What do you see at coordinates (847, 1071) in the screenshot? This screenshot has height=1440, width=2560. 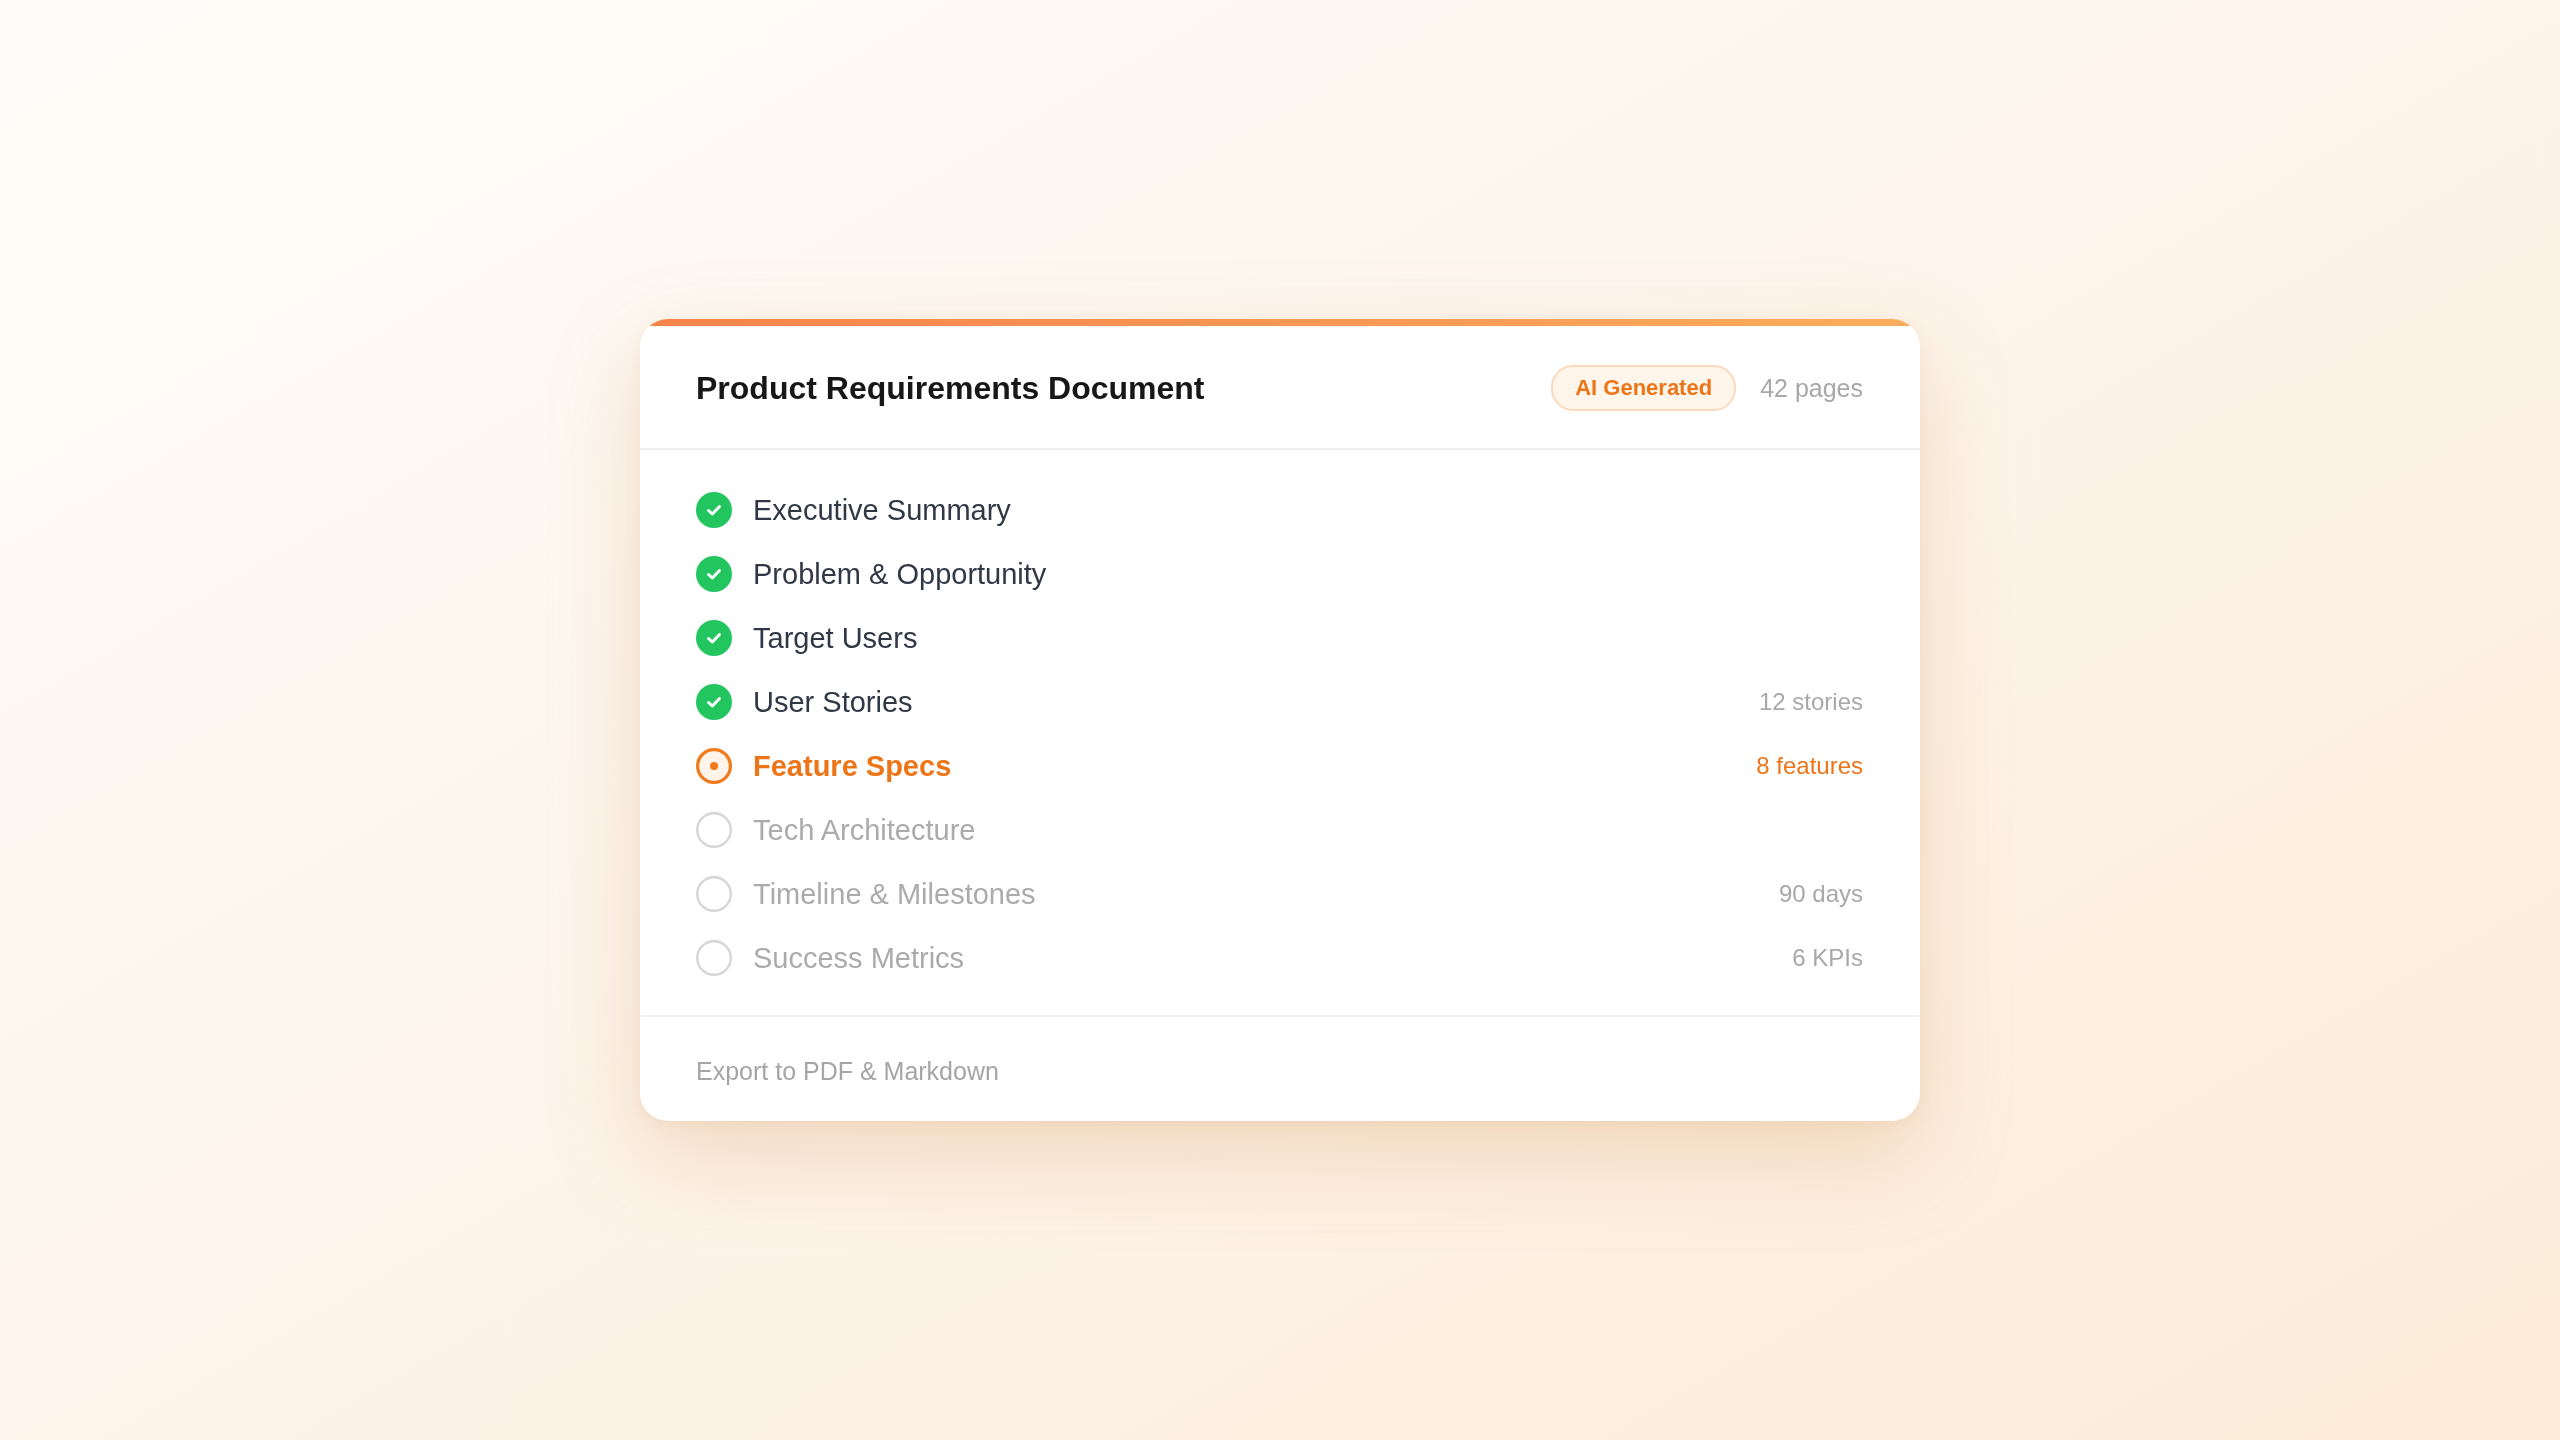 I see `export-note: Export to PDF & Markdown` at bounding box center [847, 1071].